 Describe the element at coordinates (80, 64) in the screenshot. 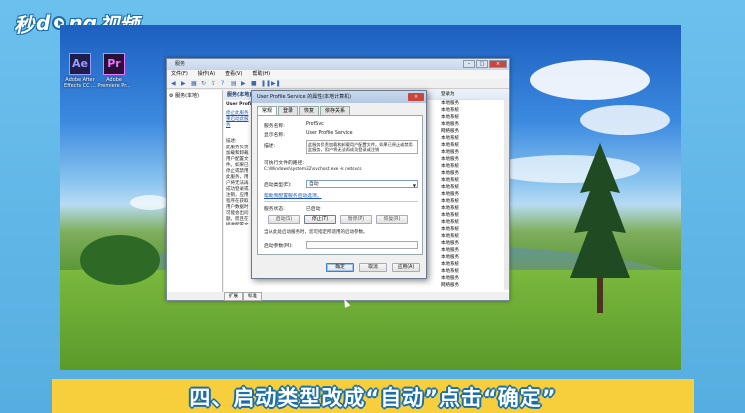

I see `after-effects-icon: Ae` at that location.